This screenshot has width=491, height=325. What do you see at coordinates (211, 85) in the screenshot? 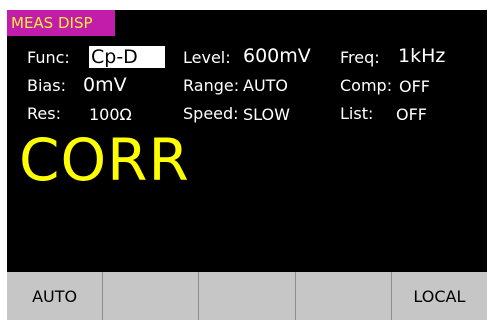
I see `range-label: Range:` at bounding box center [211, 85].